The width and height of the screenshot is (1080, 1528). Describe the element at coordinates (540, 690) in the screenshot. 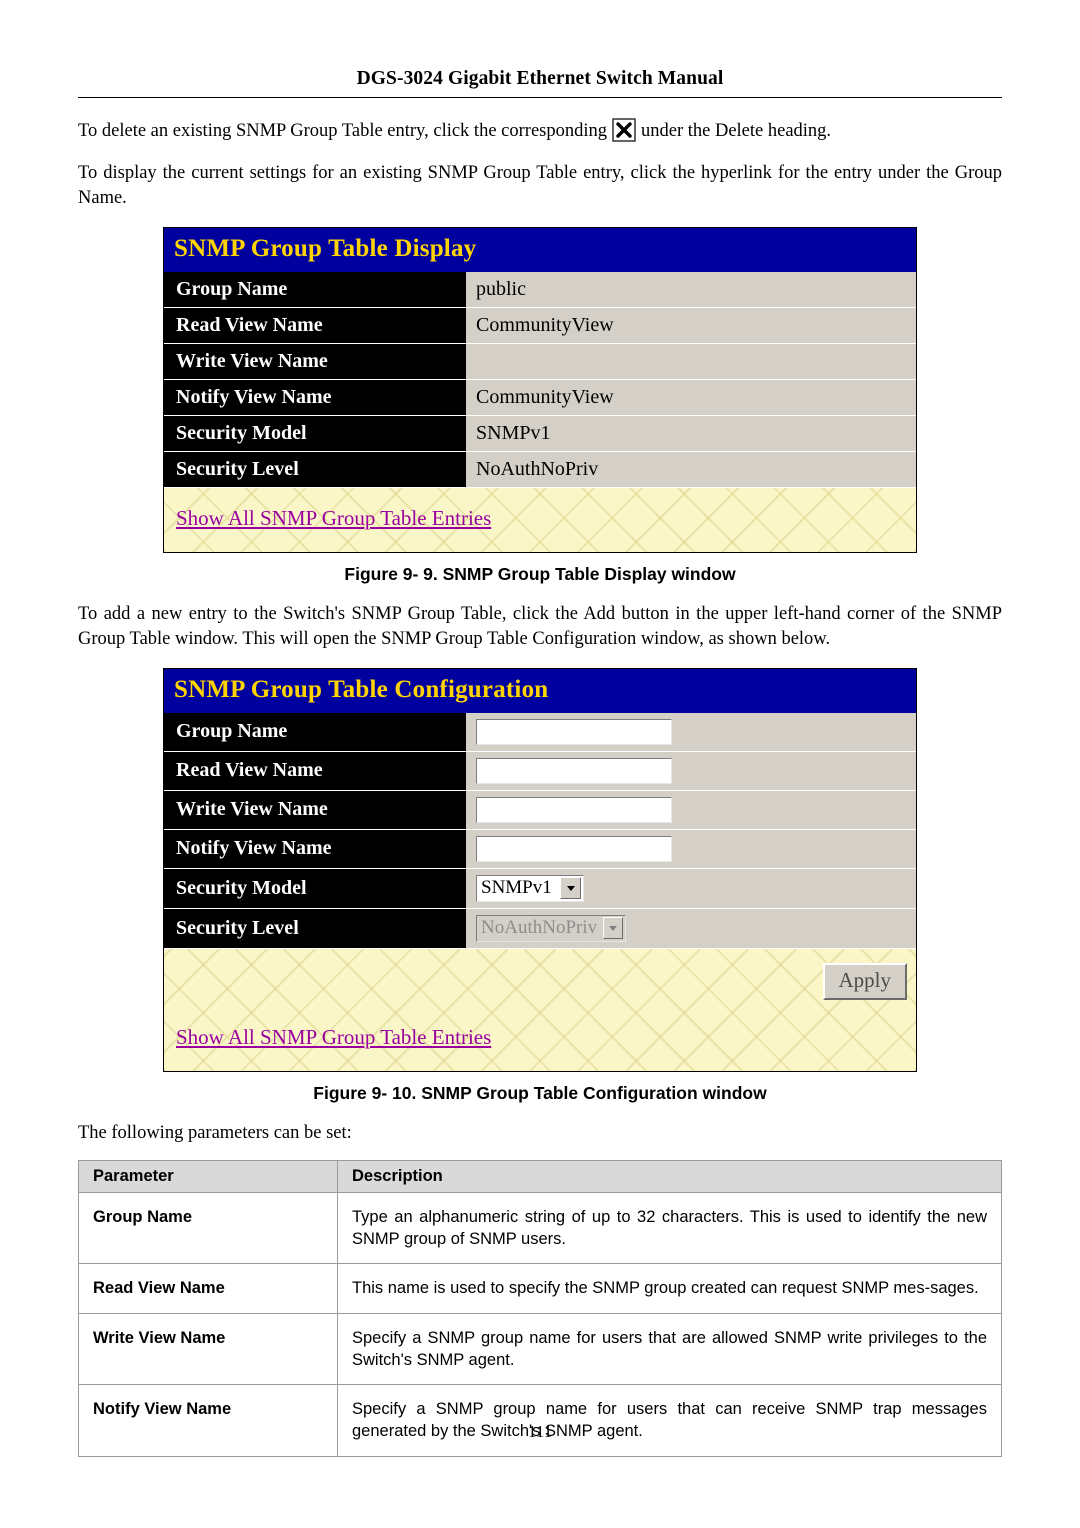

I see `config-window-title: SNMP Group Table Configuration` at that location.